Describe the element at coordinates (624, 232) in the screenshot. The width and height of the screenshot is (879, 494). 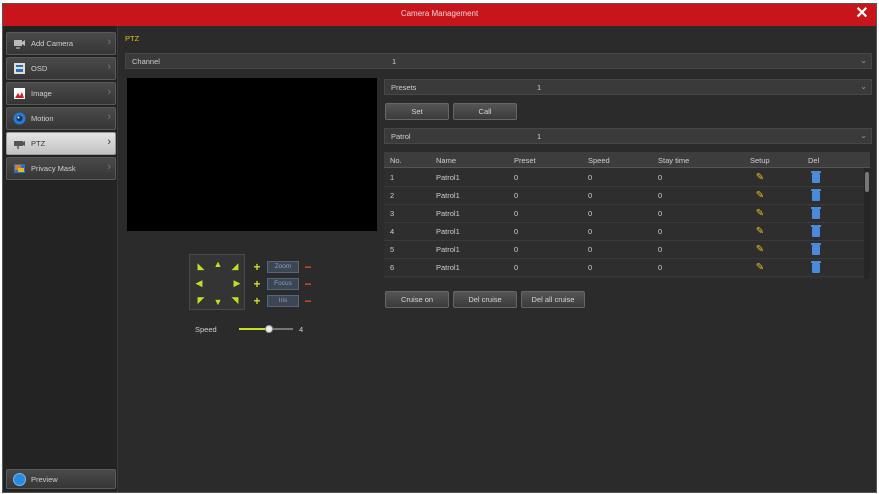
I see `table-row: 4 Patrol1 0 0 0 ✎` at that location.